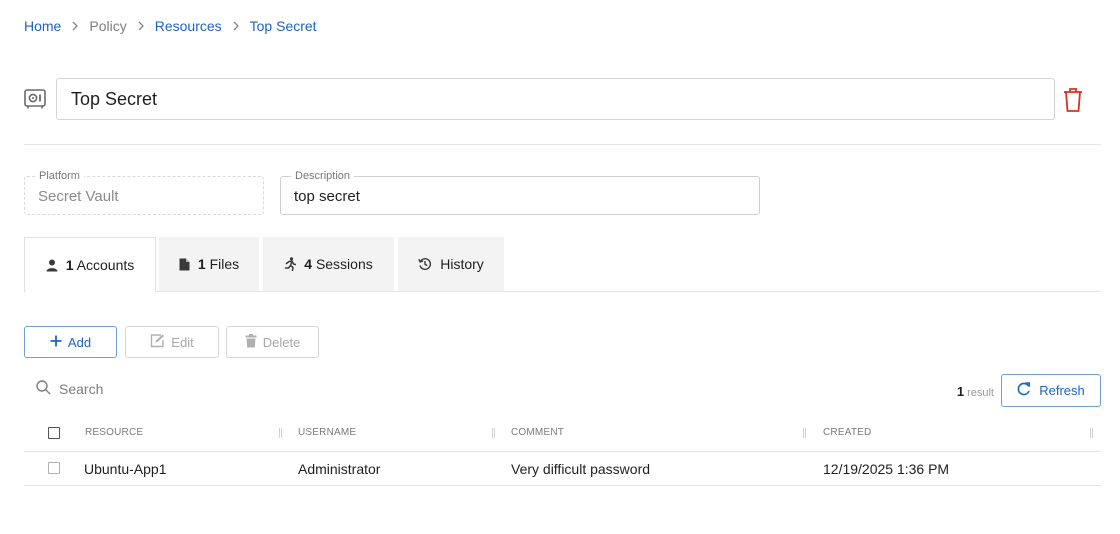 Image resolution: width=1120 pixels, height=534 pixels. I want to click on result-count-value: 1, so click(960, 391).